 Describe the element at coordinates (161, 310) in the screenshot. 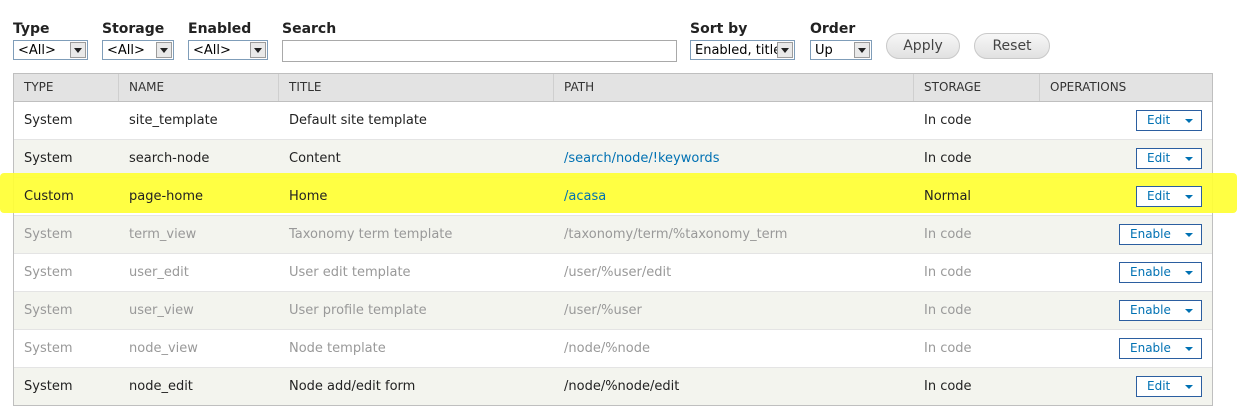

I see `cell-name: user_view` at that location.